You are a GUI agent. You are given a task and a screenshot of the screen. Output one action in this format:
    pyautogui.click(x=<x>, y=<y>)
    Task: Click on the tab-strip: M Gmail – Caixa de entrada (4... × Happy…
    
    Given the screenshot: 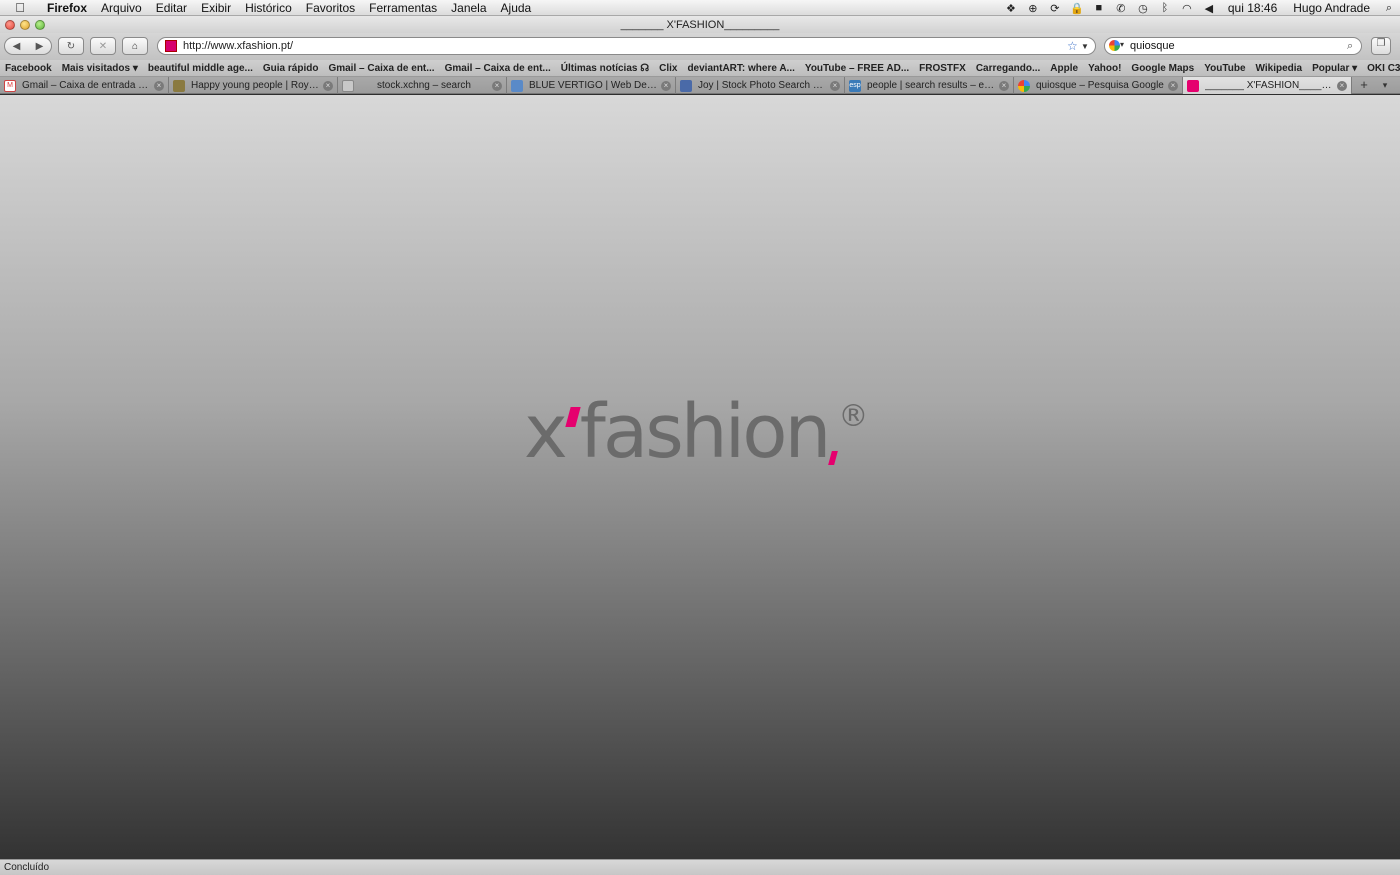 What is the action you would take?
    pyautogui.click(x=700, y=85)
    